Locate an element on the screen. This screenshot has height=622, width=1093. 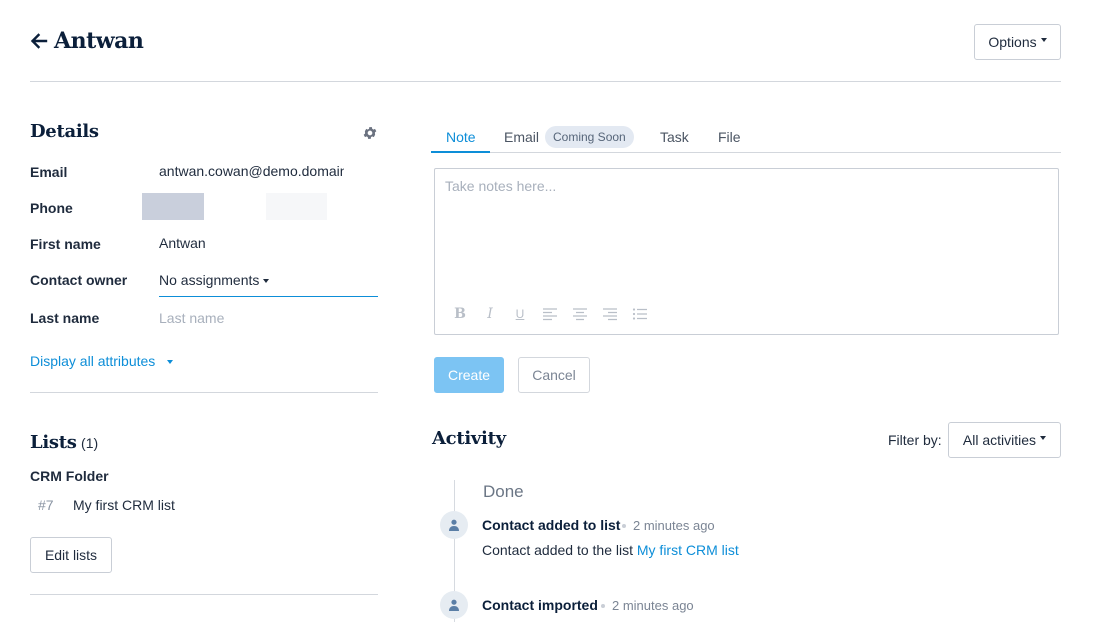
activity-title-text: Contact added to list is located at coordinates (551, 525).